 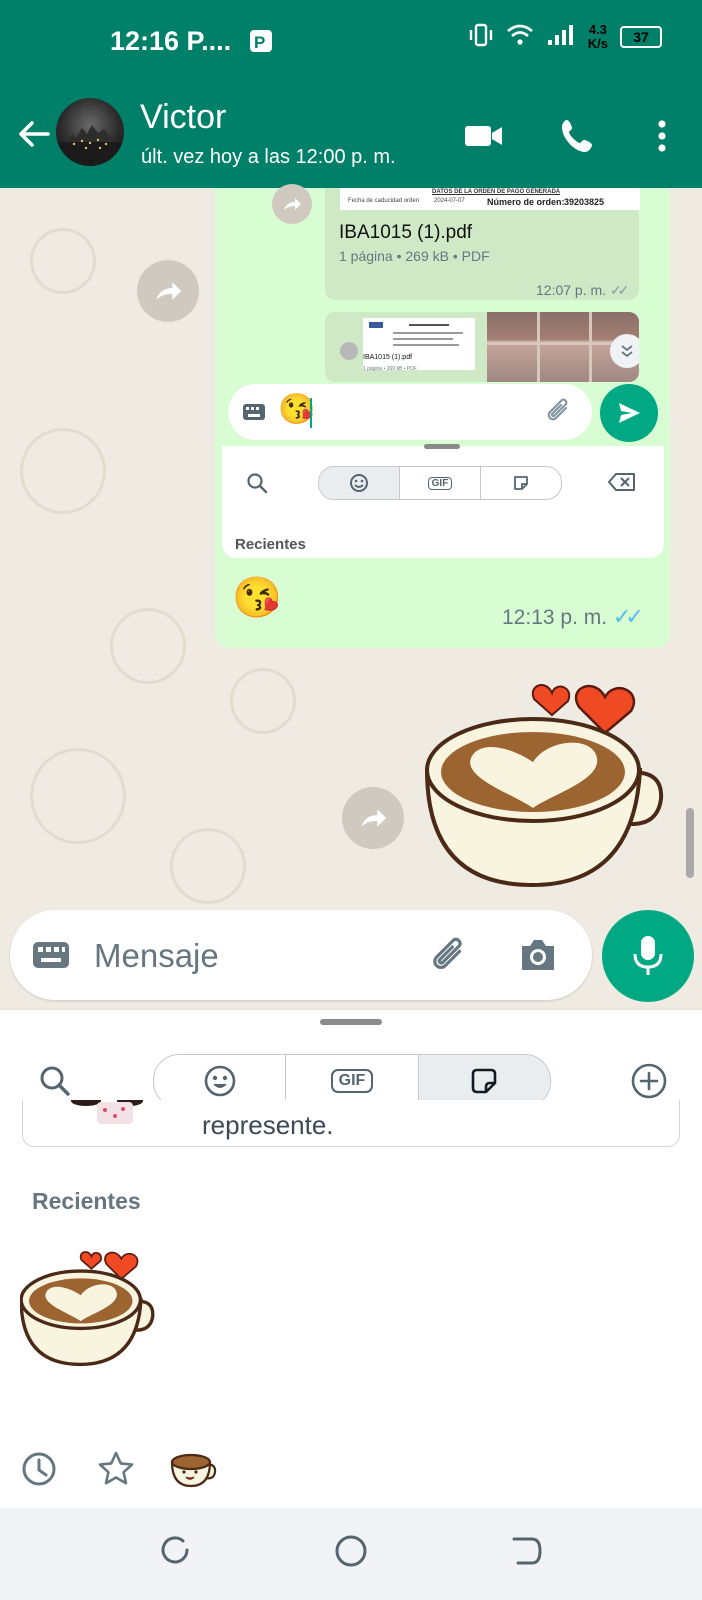 I want to click on recent-stickers-tab, so click(x=39, y=1471).